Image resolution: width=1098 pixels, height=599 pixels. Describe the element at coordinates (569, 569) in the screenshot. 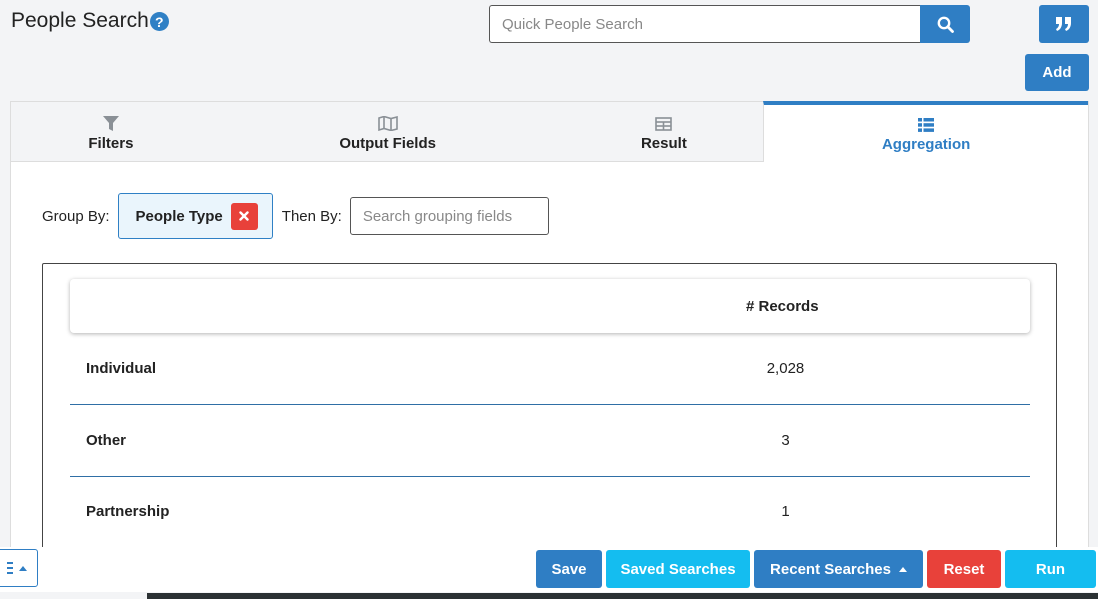

I see `save-button: Save` at that location.